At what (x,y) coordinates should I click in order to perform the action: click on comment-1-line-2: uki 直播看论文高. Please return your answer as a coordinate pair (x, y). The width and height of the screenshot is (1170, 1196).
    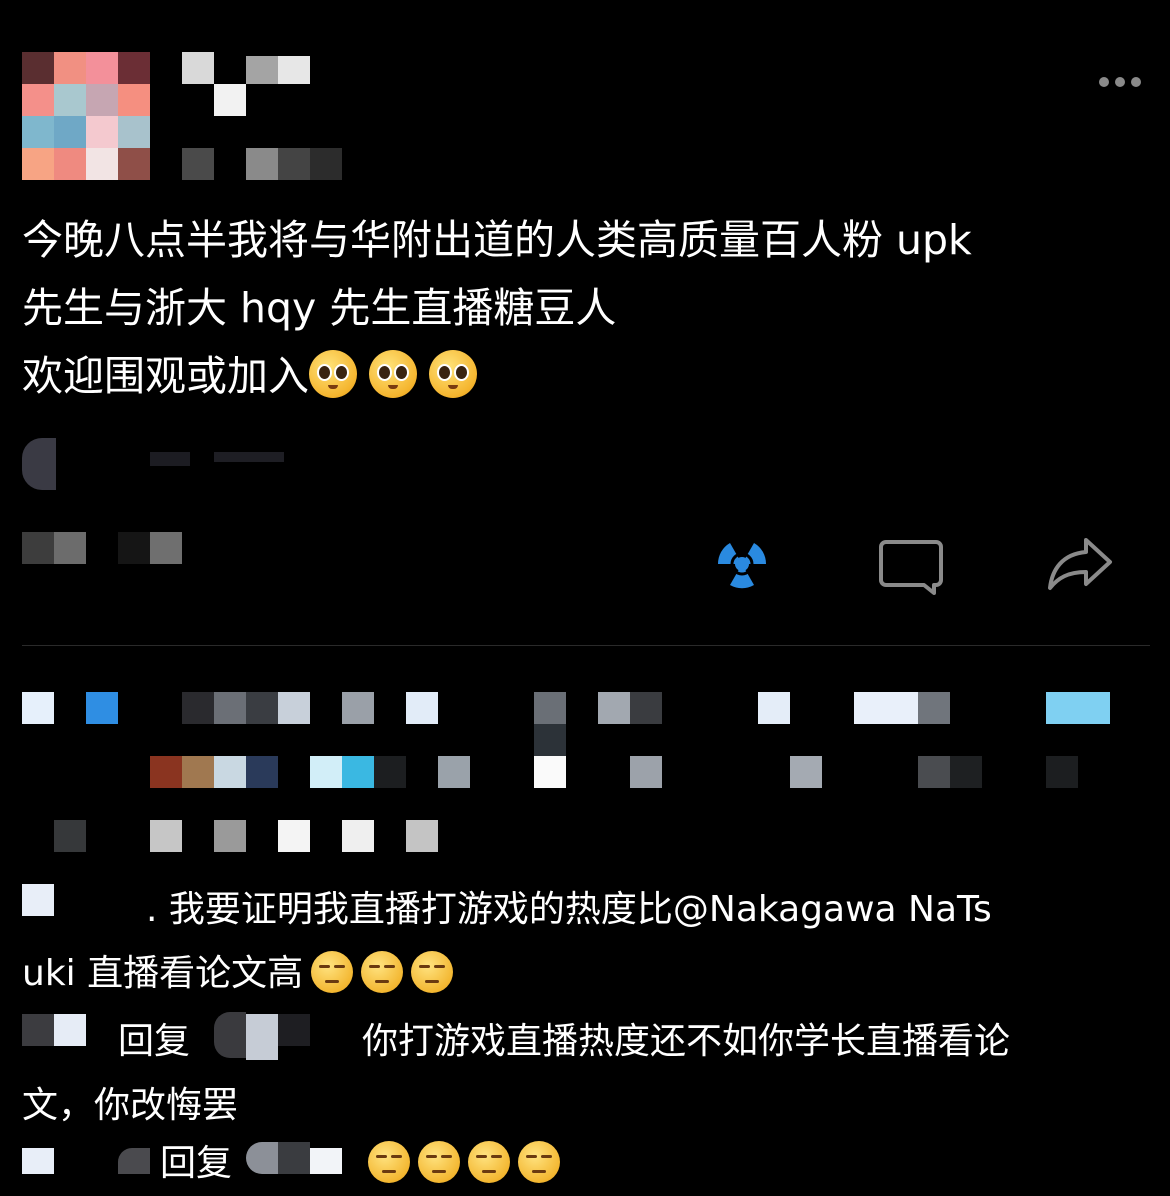
    Looking at the image, I should click on (587, 974).